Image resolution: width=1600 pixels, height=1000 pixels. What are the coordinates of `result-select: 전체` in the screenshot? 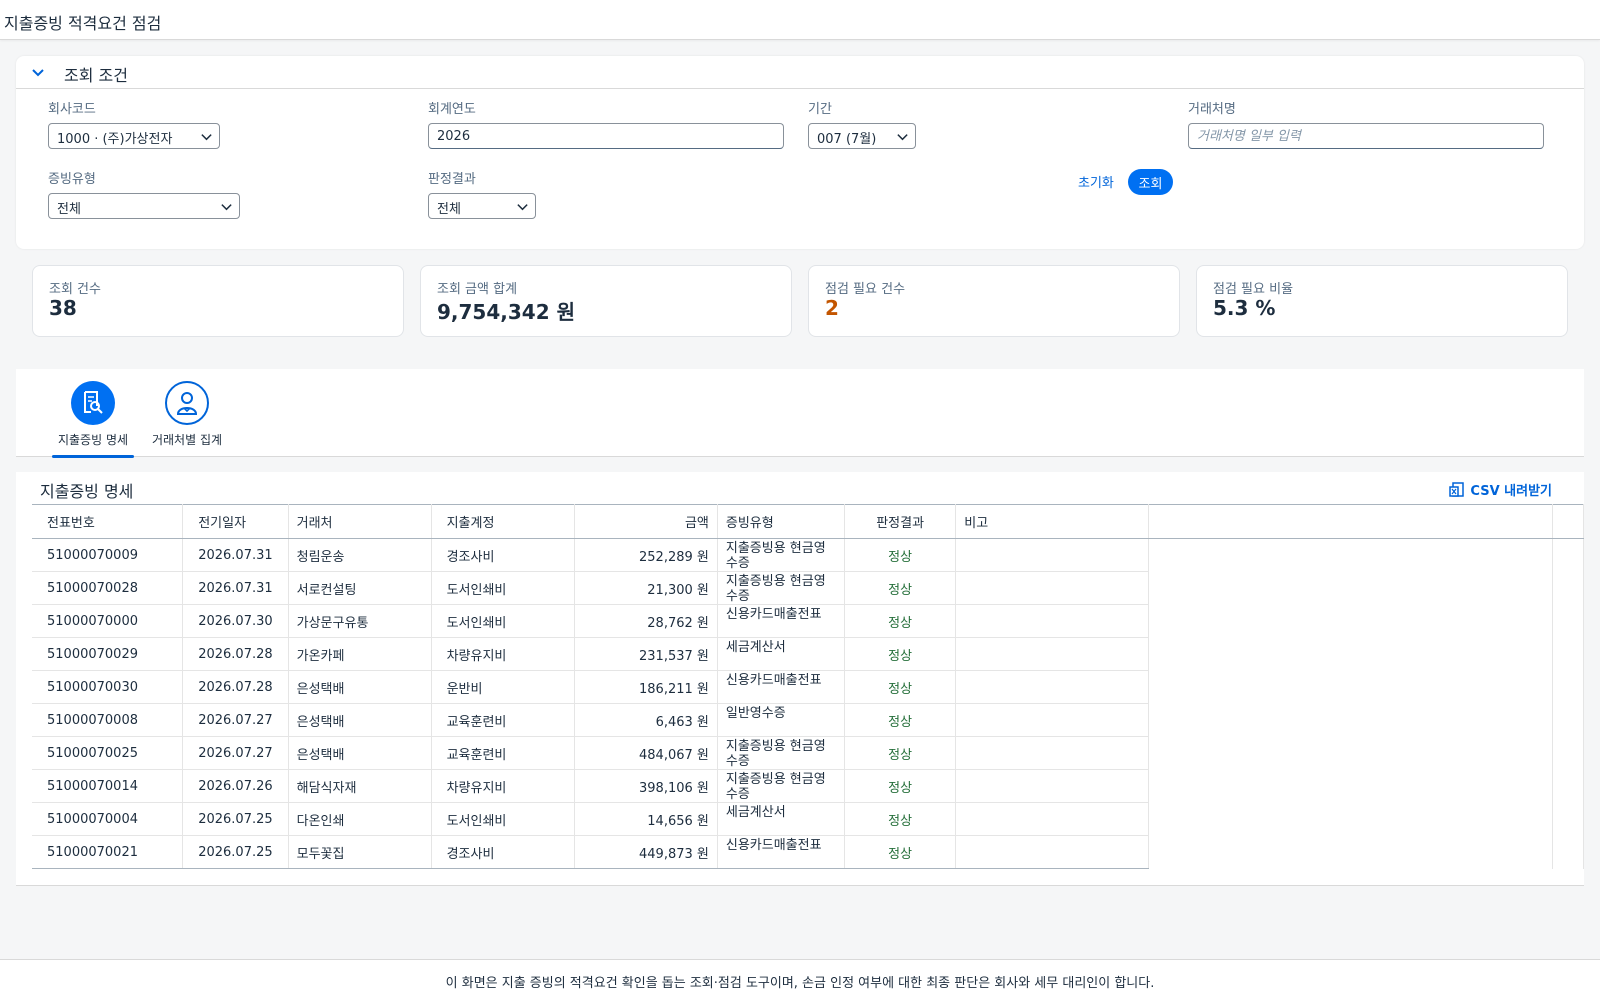 It's located at (482, 206).